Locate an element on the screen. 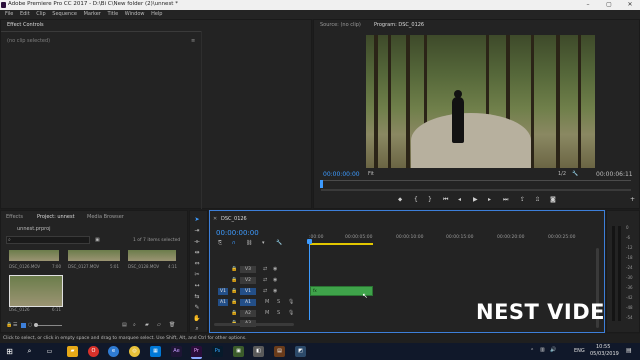 The image size is (640, 360). notifications-icon: ▤ is located at coordinates (629, 350).